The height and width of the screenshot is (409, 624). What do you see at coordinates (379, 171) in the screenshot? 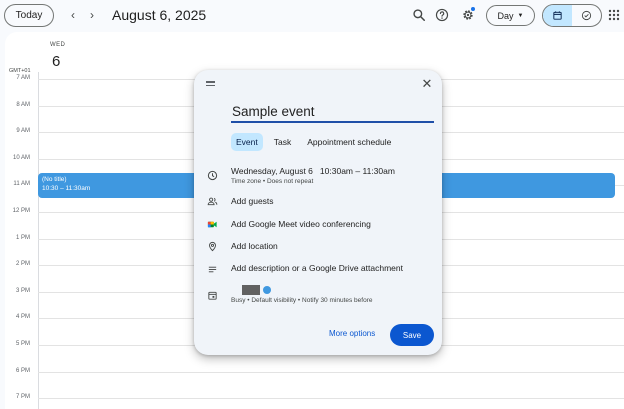
I see `end-time: 11:30am` at bounding box center [379, 171].